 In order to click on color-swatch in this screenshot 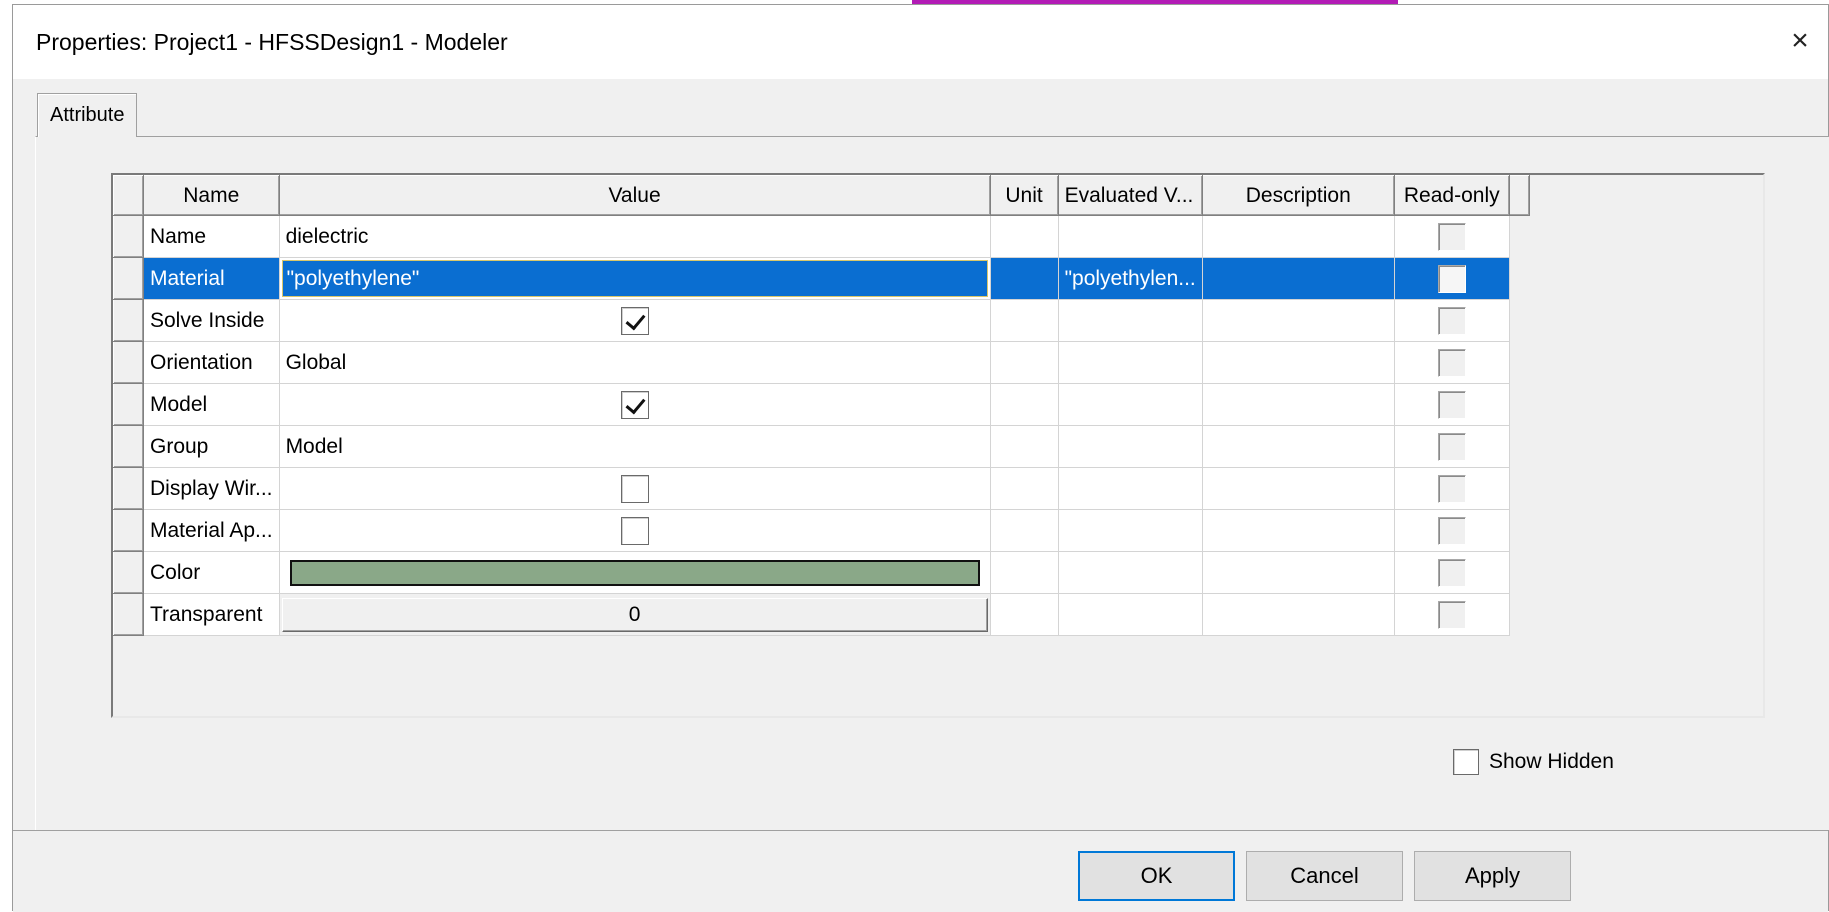, I will do `click(634, 572)`.